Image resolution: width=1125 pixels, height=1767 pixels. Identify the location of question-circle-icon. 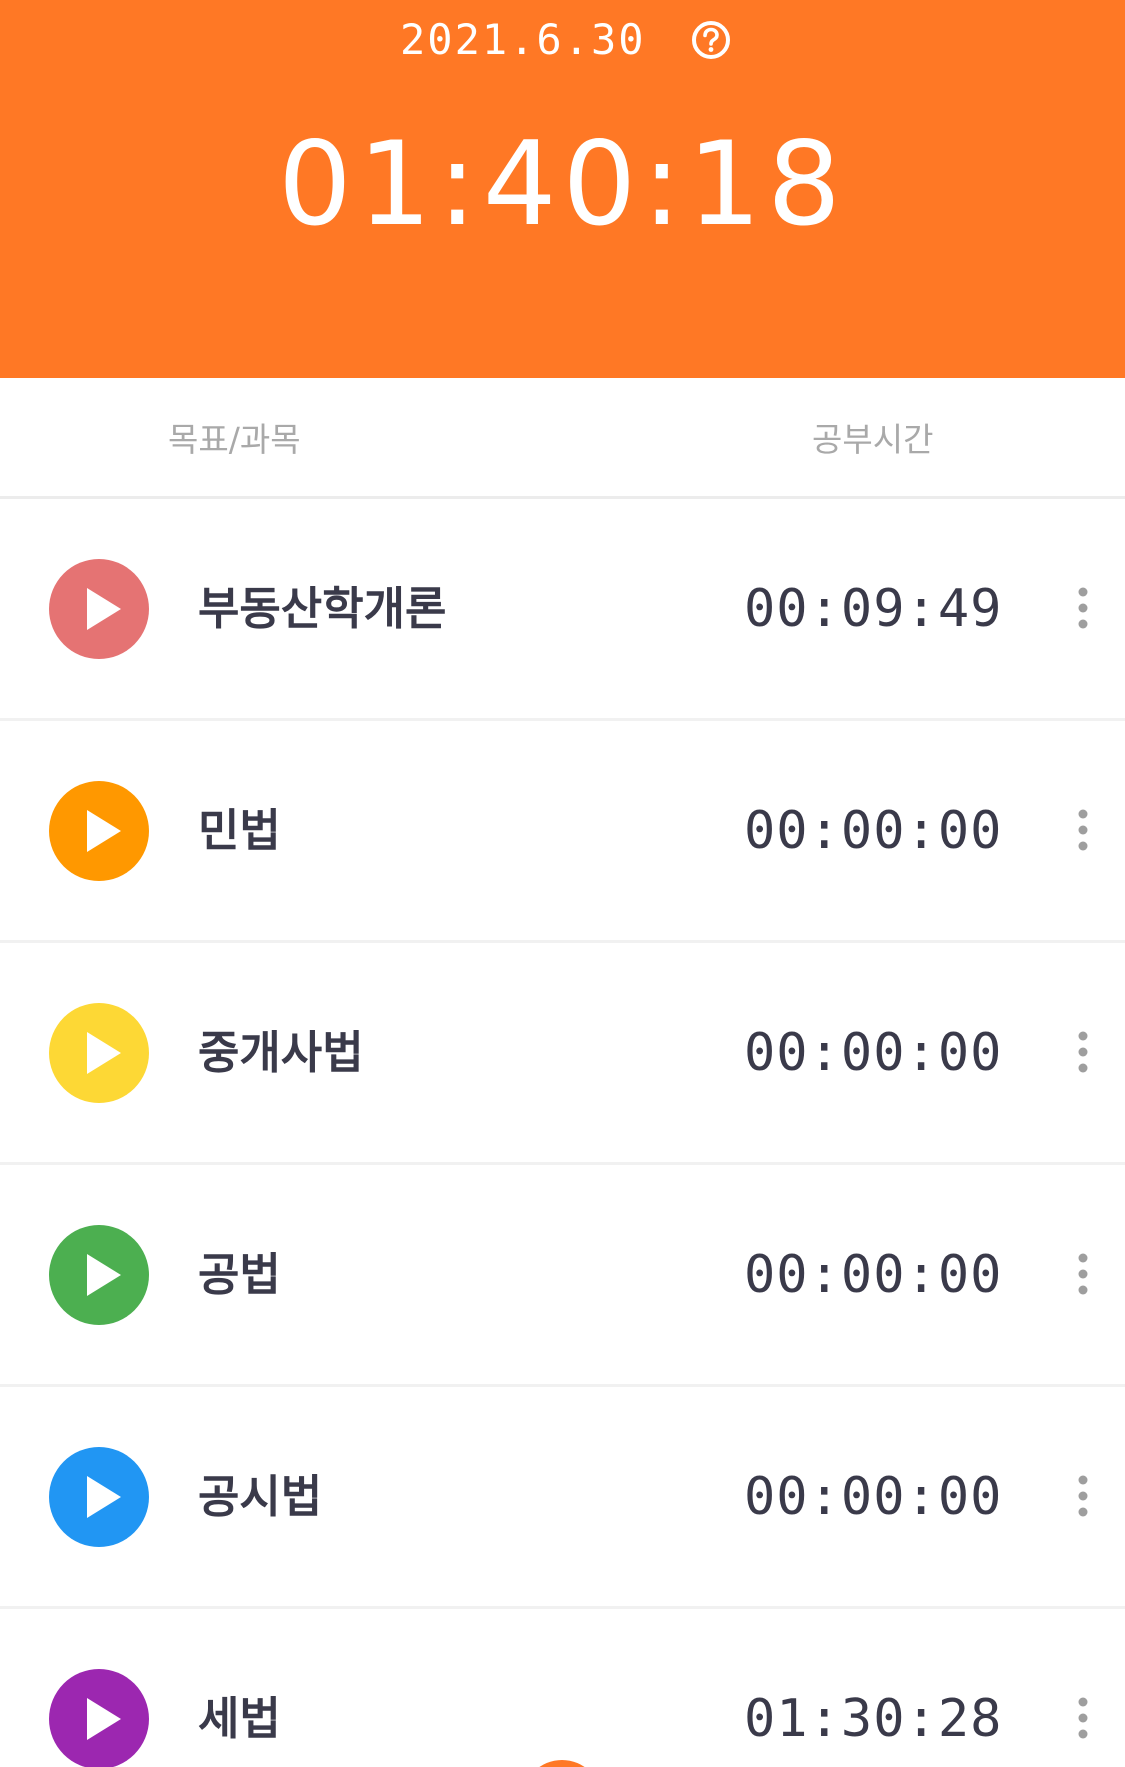
(711, 40).